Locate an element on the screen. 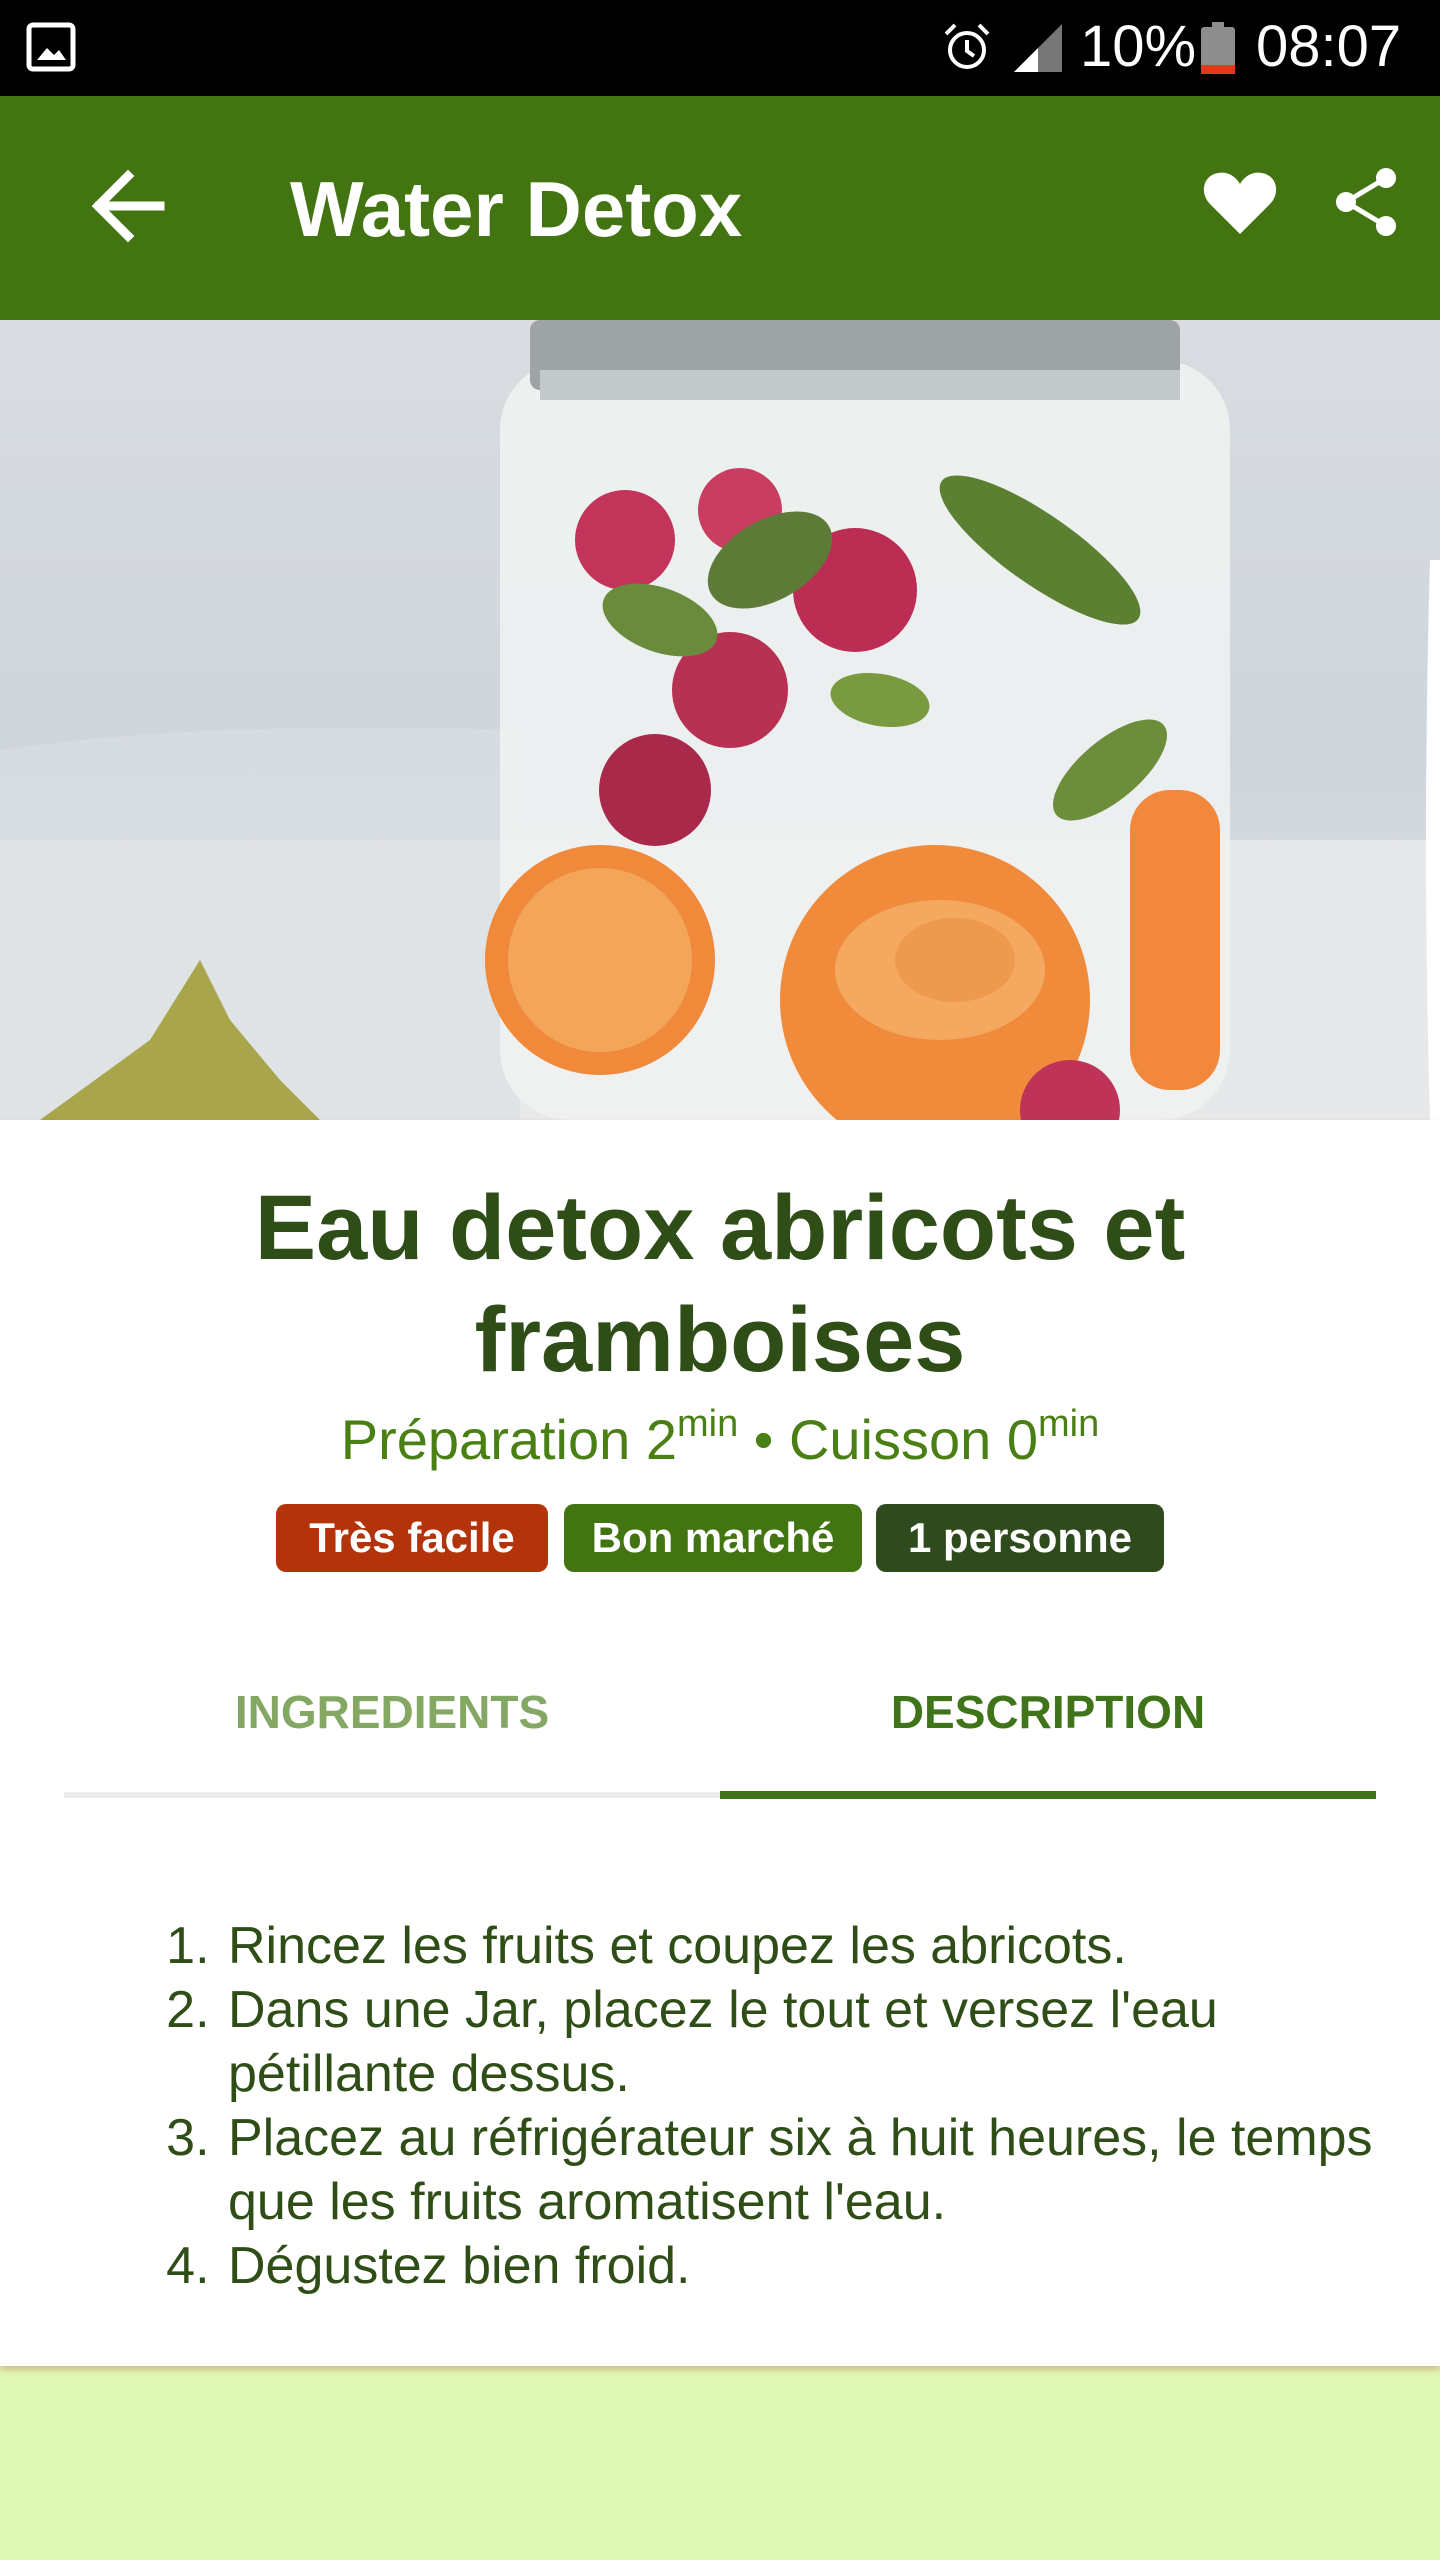 The width and height of the screenshot is (1440, 2560). signal-icon is located at coordinates (1038, 48).